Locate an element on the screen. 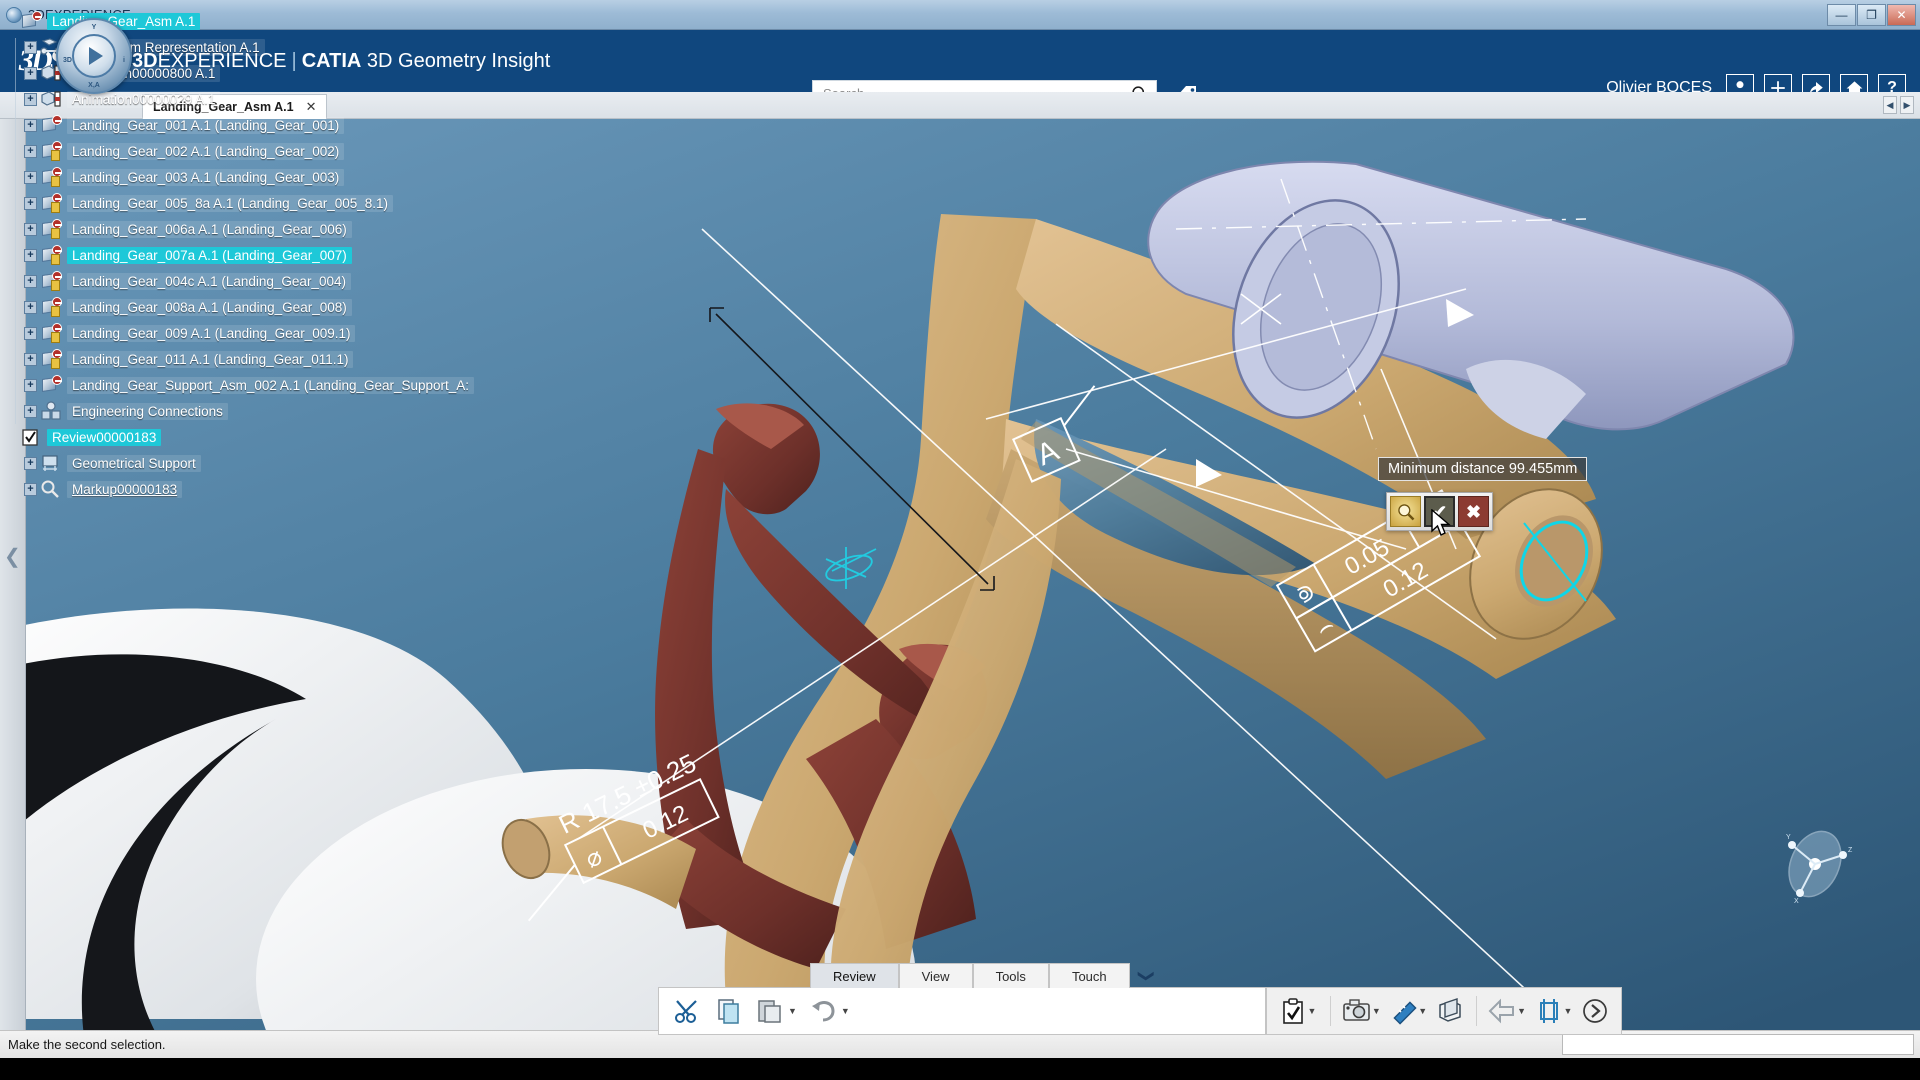 This screenshot has width=1920, height=1080. action-bar-right-group: ▼ ▼ ▼ ▼ ▼ is located at coordinates (1444, 1011).